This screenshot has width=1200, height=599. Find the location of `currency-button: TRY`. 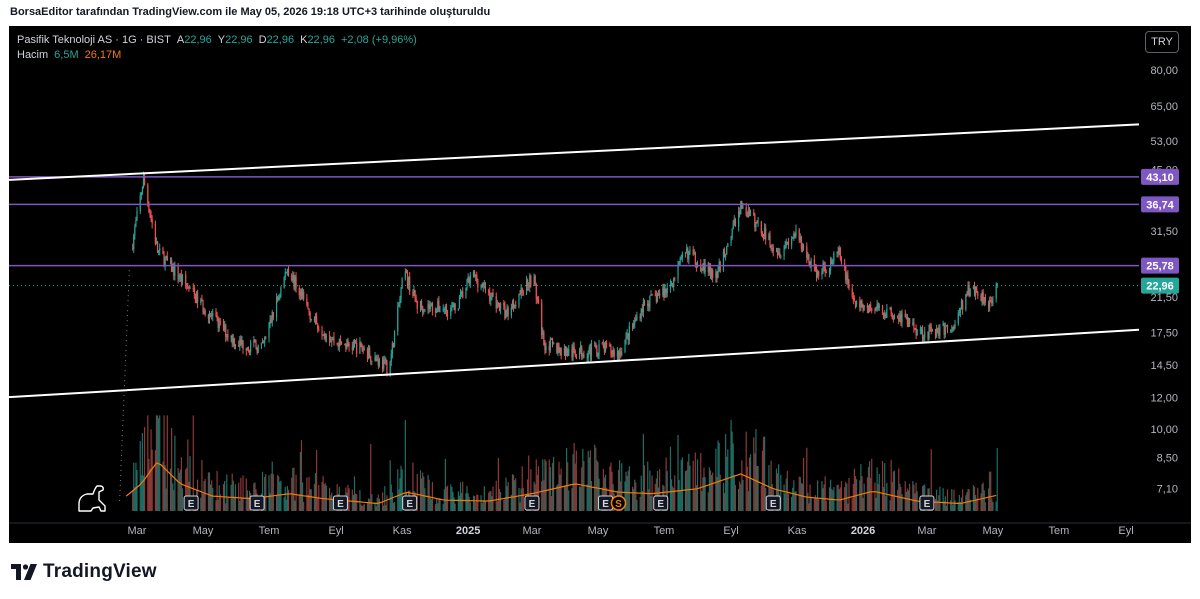

currency-button: TRY is located at coordinates (1162, 42).